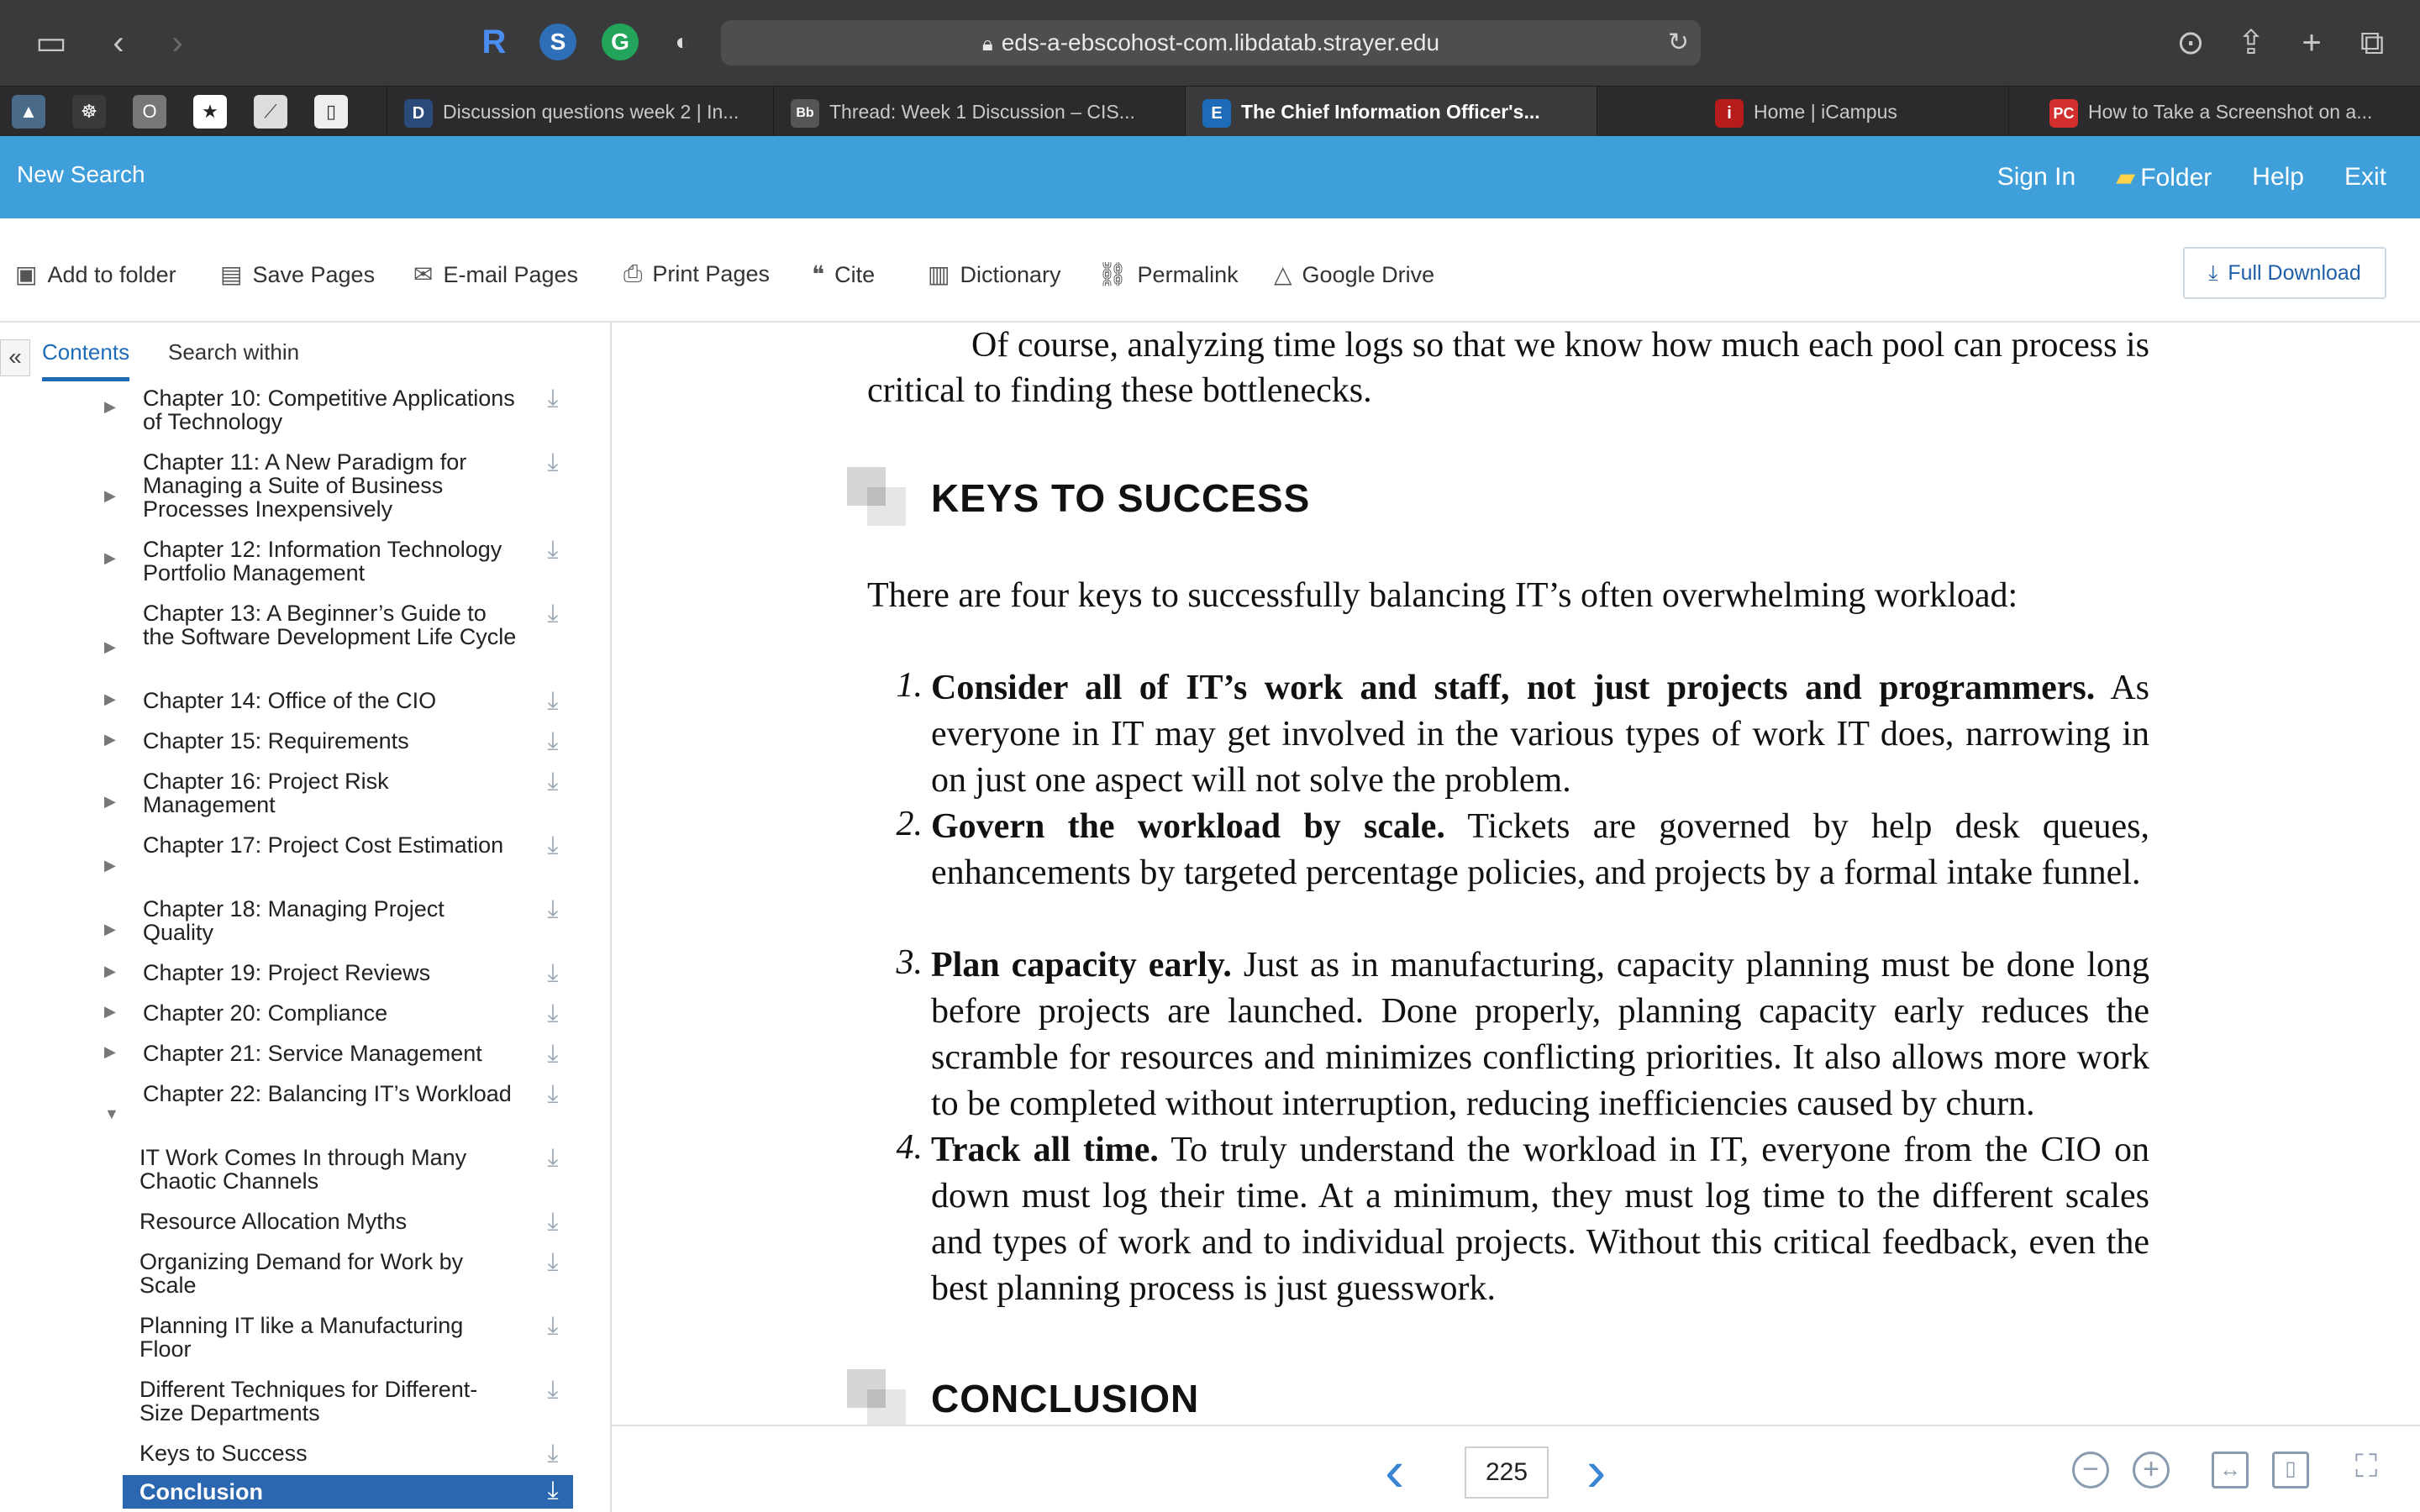 The image size is (2420, 1512). I want to click on pinned-tab-5: ⟋, so click(270, 112).